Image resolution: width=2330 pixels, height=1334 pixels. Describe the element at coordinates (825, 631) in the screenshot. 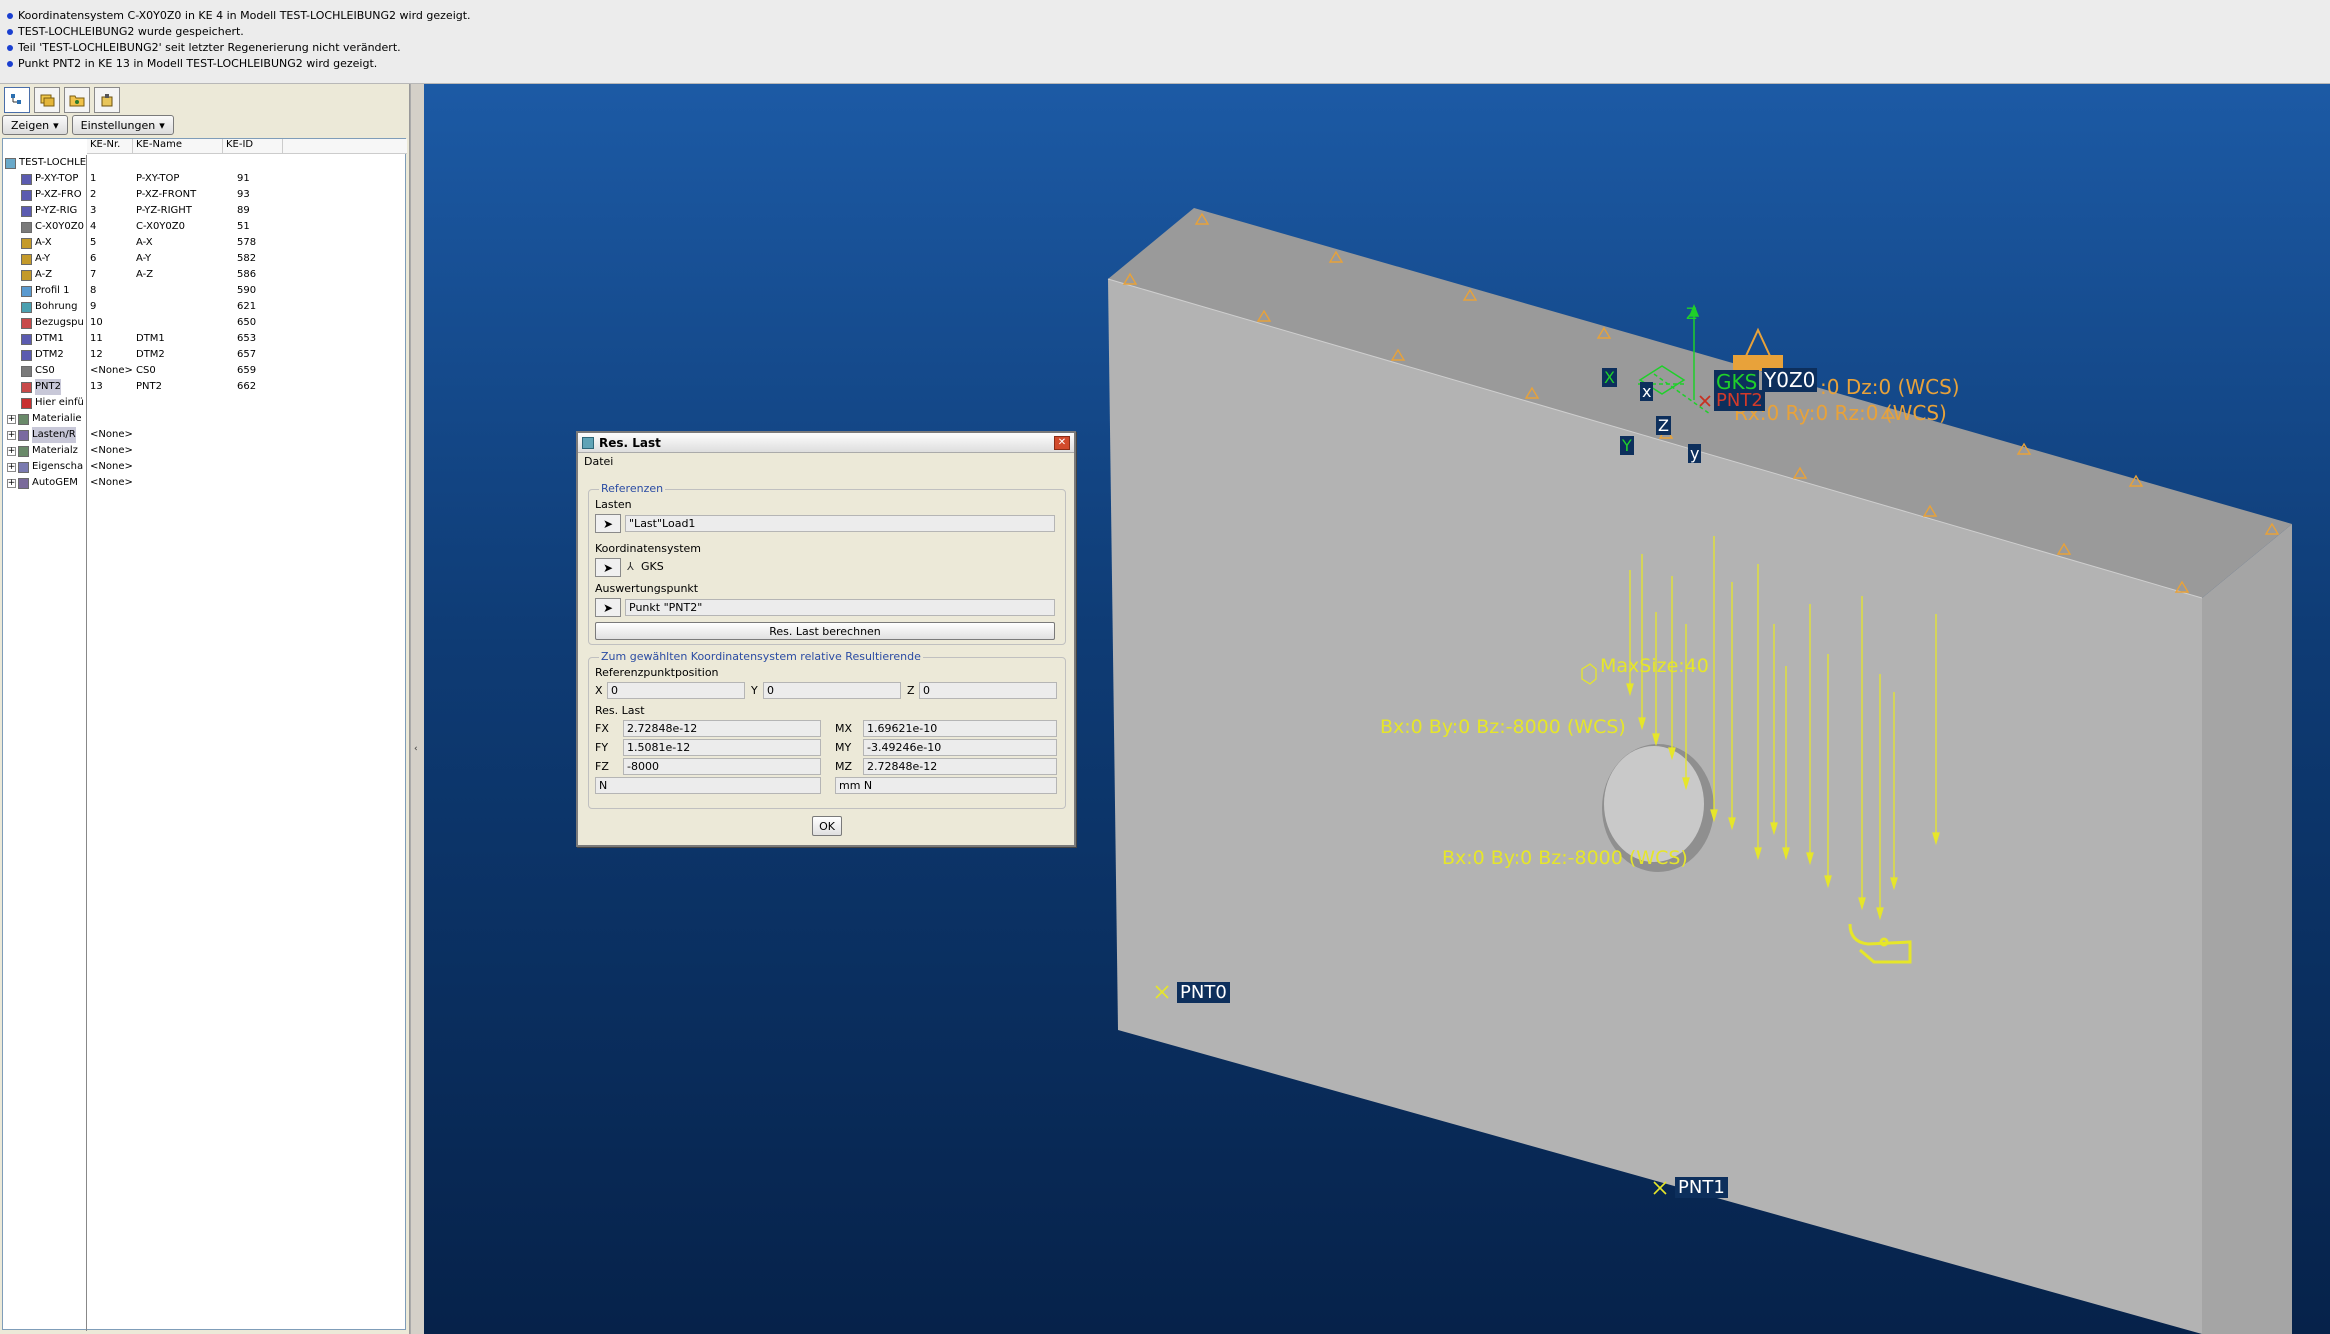

I see `res-last-berechnen-button: Res. Last berechnen` at that location.